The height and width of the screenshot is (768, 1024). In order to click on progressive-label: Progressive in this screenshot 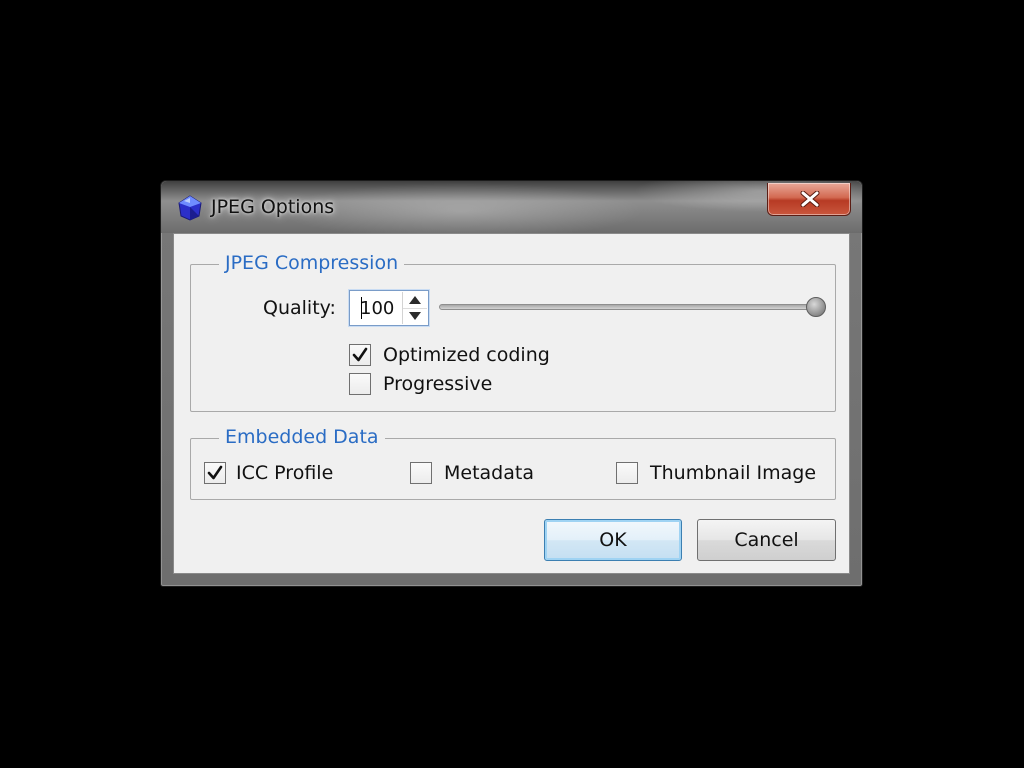, I will do `click(438, 384)`.